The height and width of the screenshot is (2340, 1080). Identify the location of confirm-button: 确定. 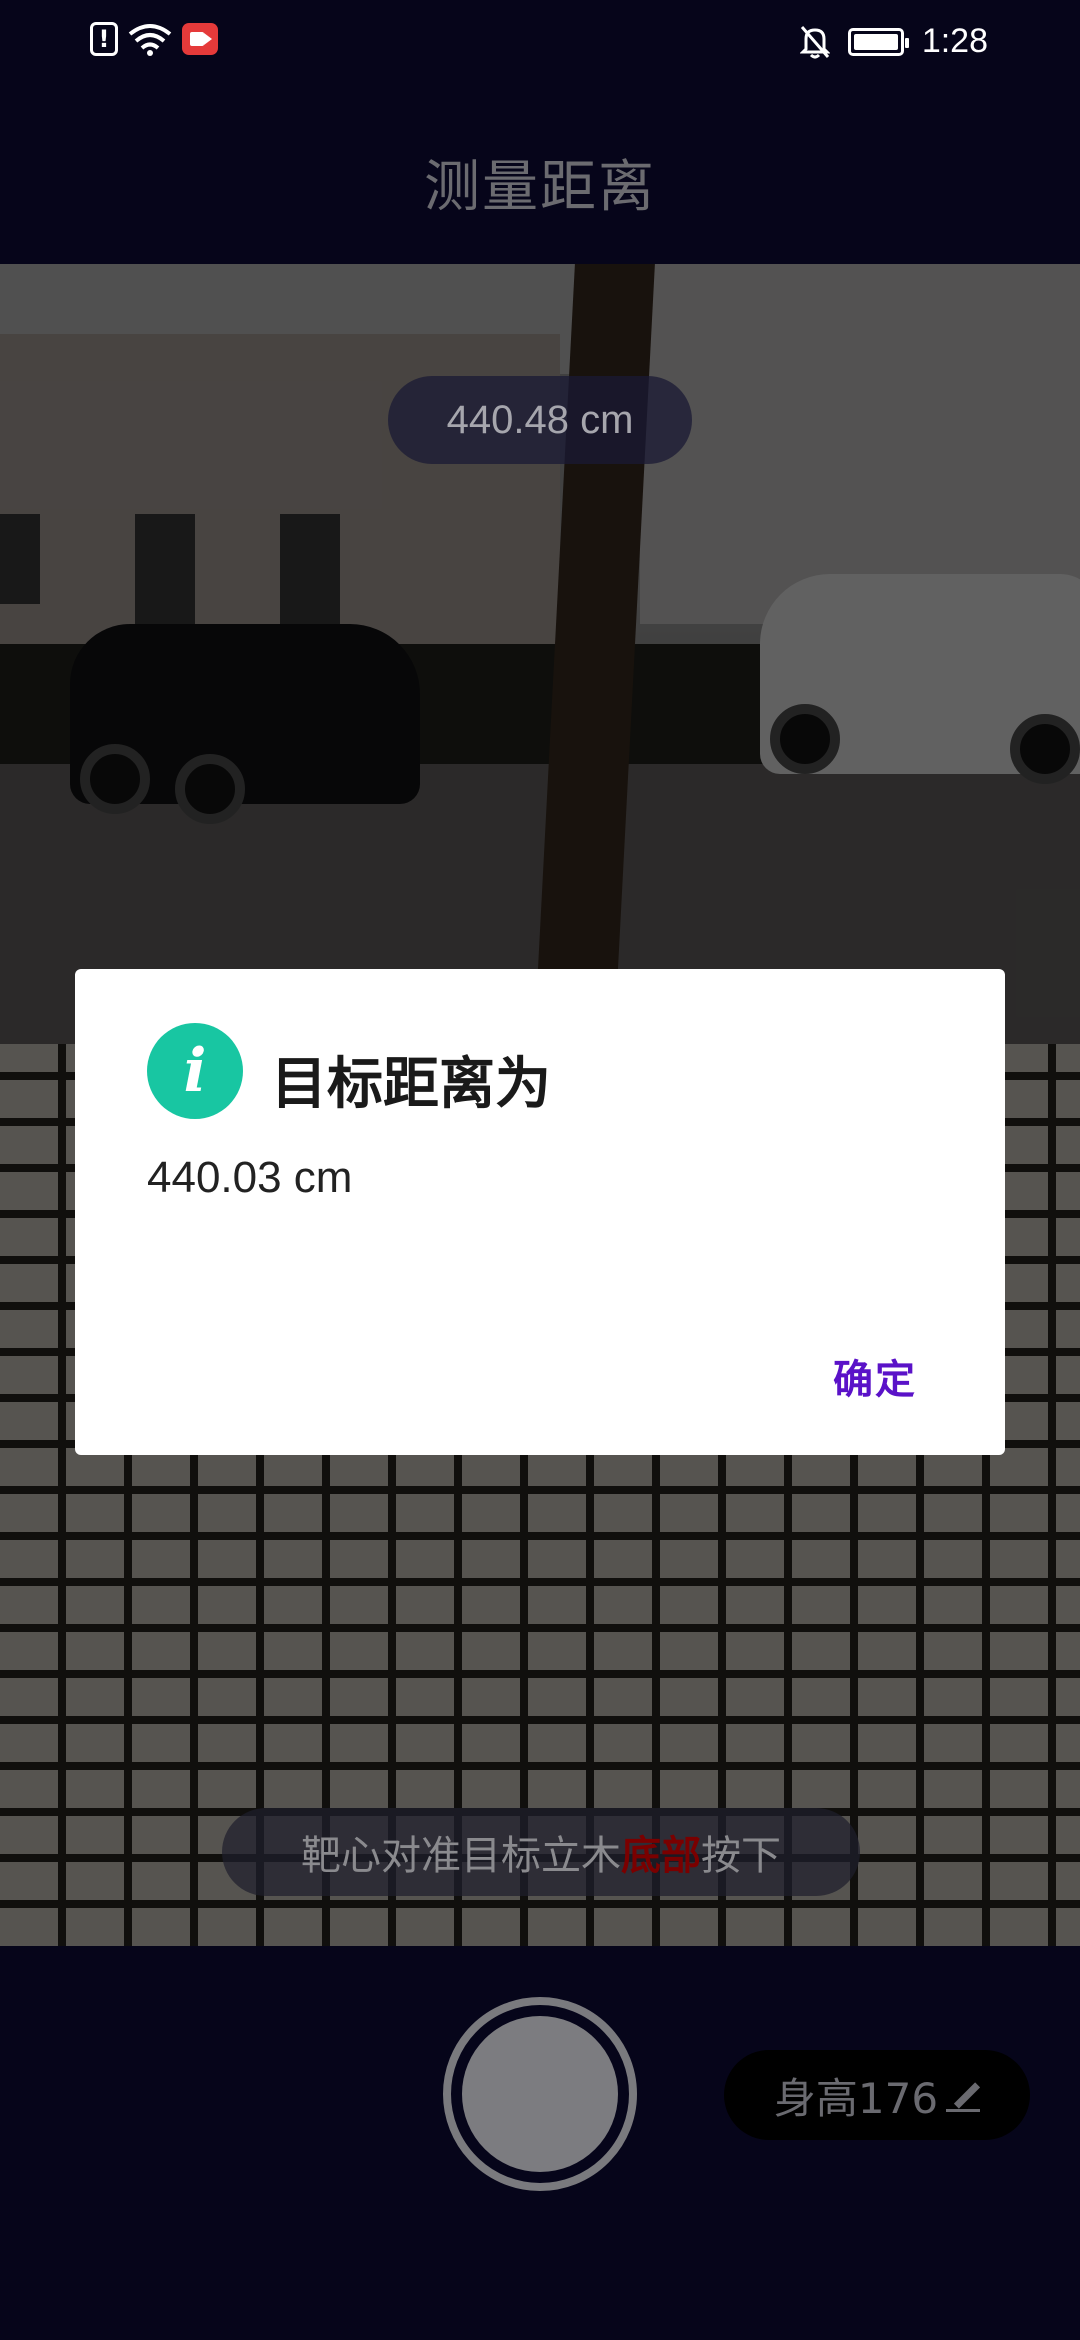
(875, 1376).